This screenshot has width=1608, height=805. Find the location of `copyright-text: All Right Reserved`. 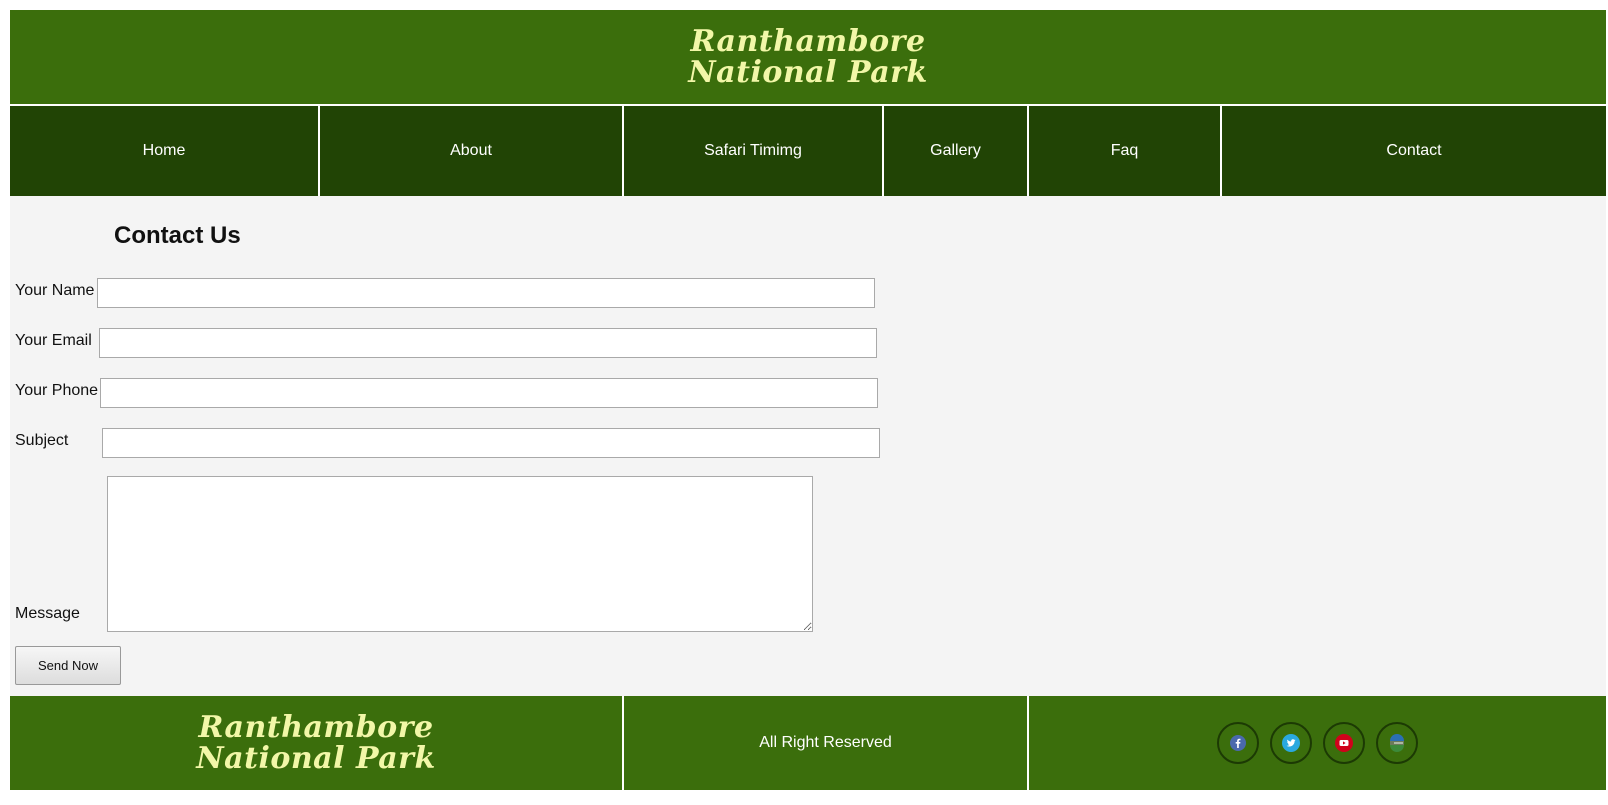

copyright-text: All Right Reserved is located at coordinates (825, 742).